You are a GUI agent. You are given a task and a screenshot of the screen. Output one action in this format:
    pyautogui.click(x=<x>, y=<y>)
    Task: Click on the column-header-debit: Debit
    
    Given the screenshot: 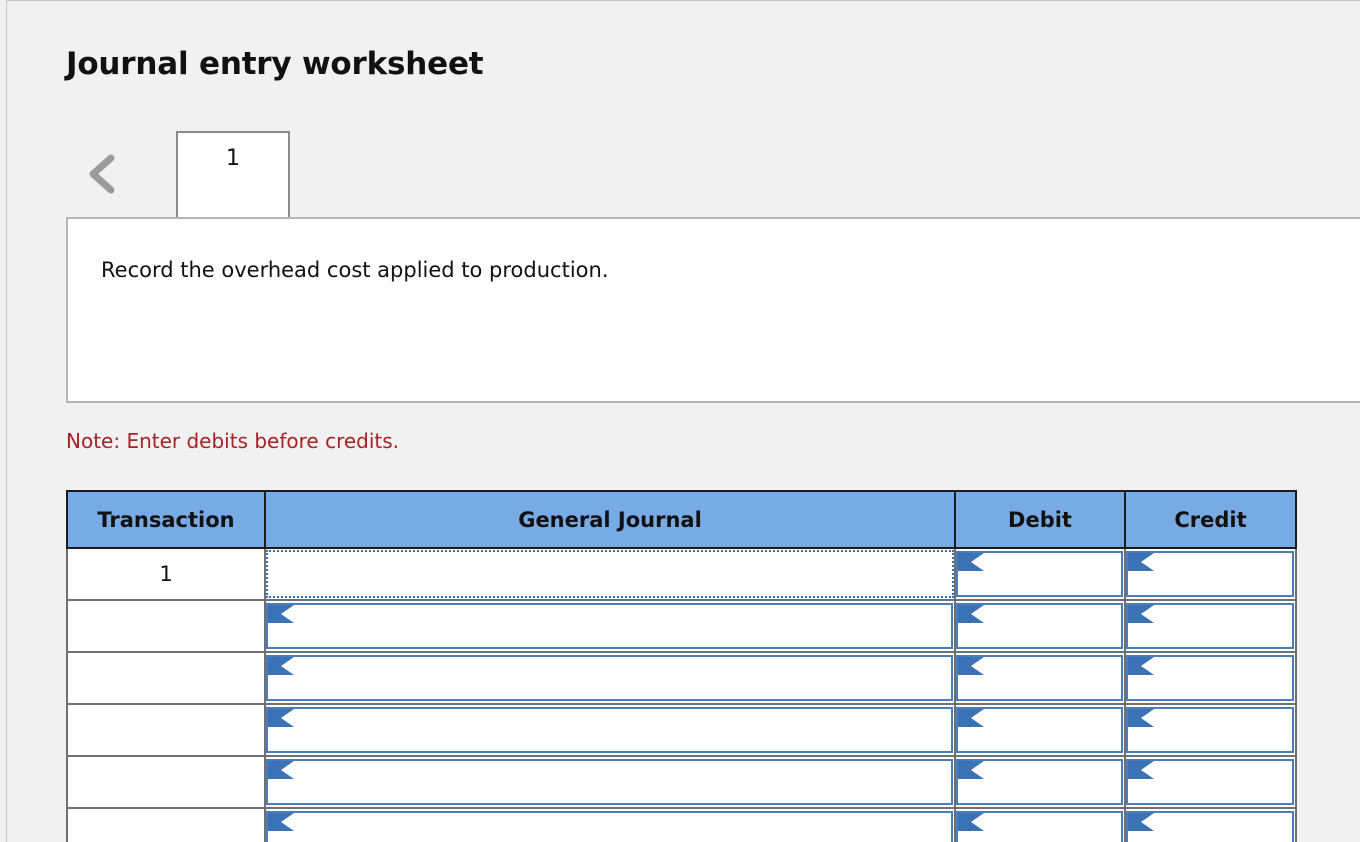 What is the action you would take?
    pyautogui.click(x=1040, y=519)
    